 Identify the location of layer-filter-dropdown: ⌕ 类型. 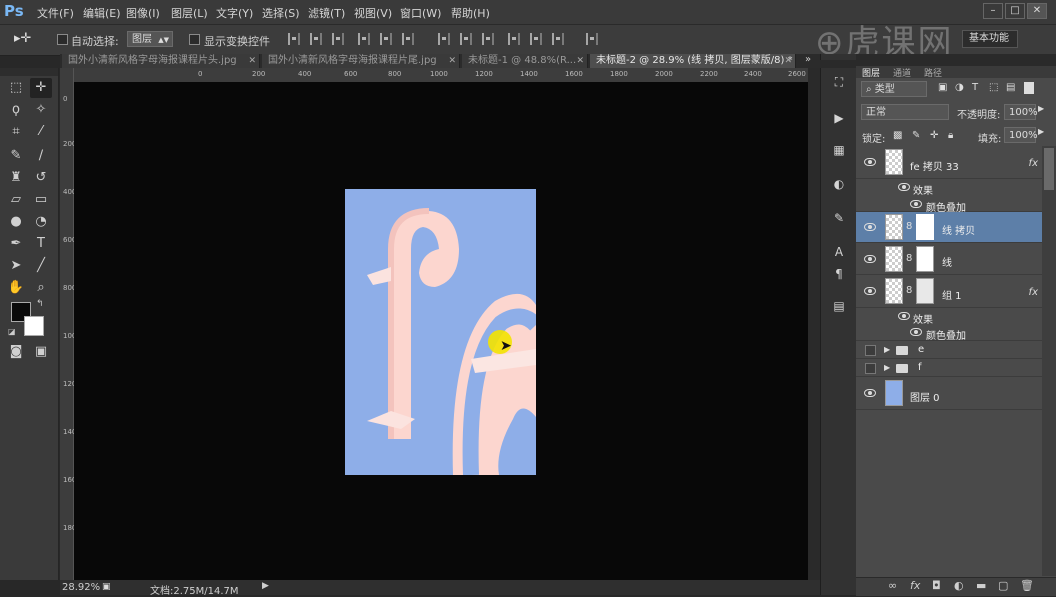
(894, 89).